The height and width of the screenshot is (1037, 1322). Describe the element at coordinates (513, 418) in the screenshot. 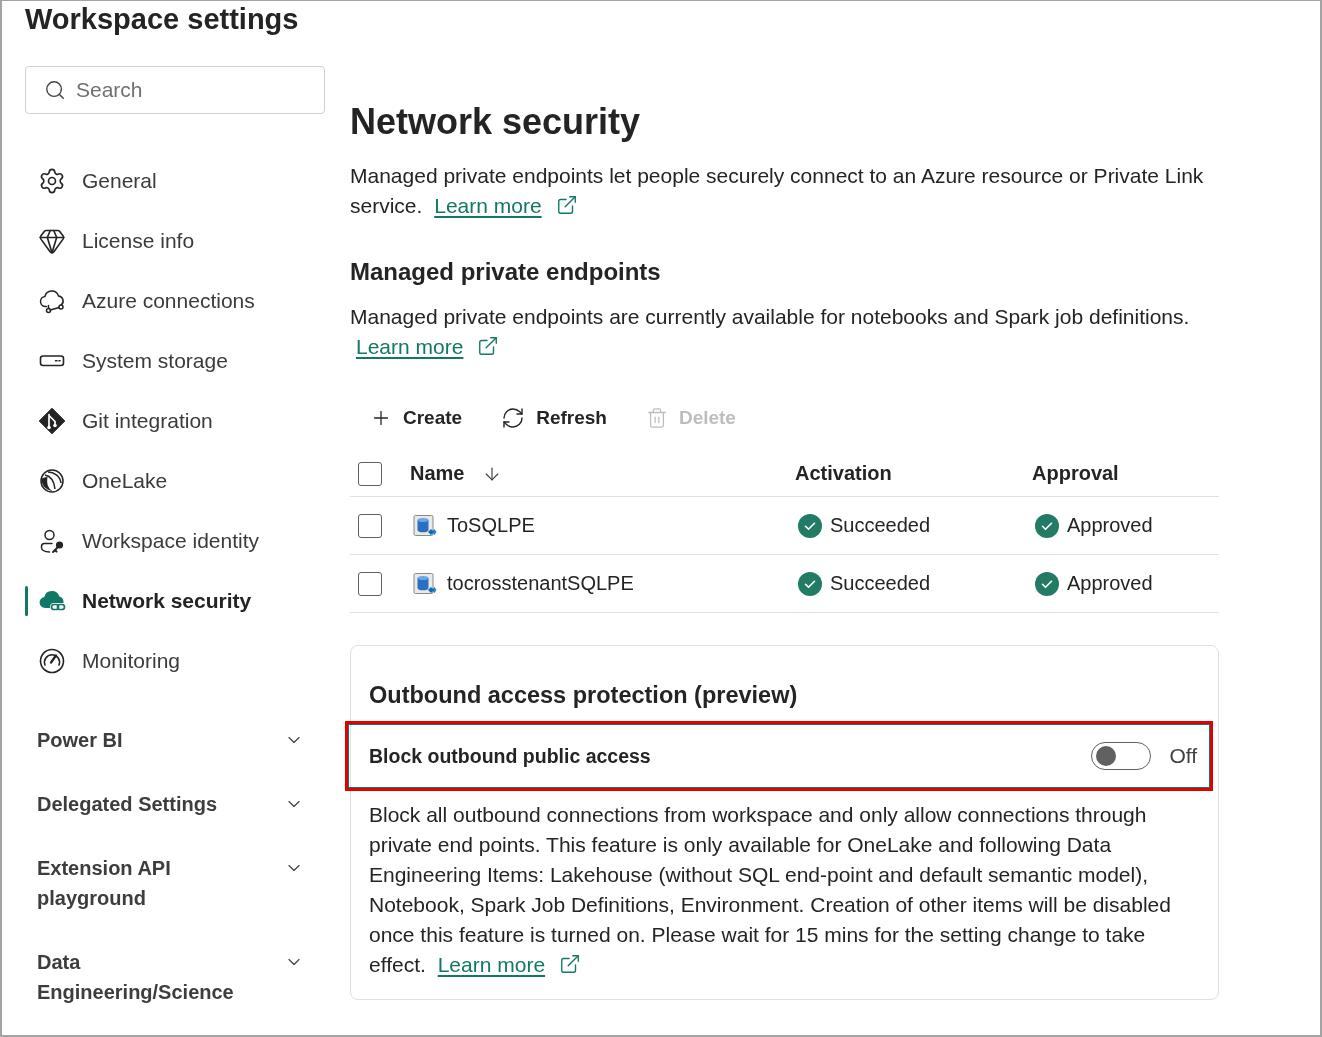

I see `refresh-icon` at that location.